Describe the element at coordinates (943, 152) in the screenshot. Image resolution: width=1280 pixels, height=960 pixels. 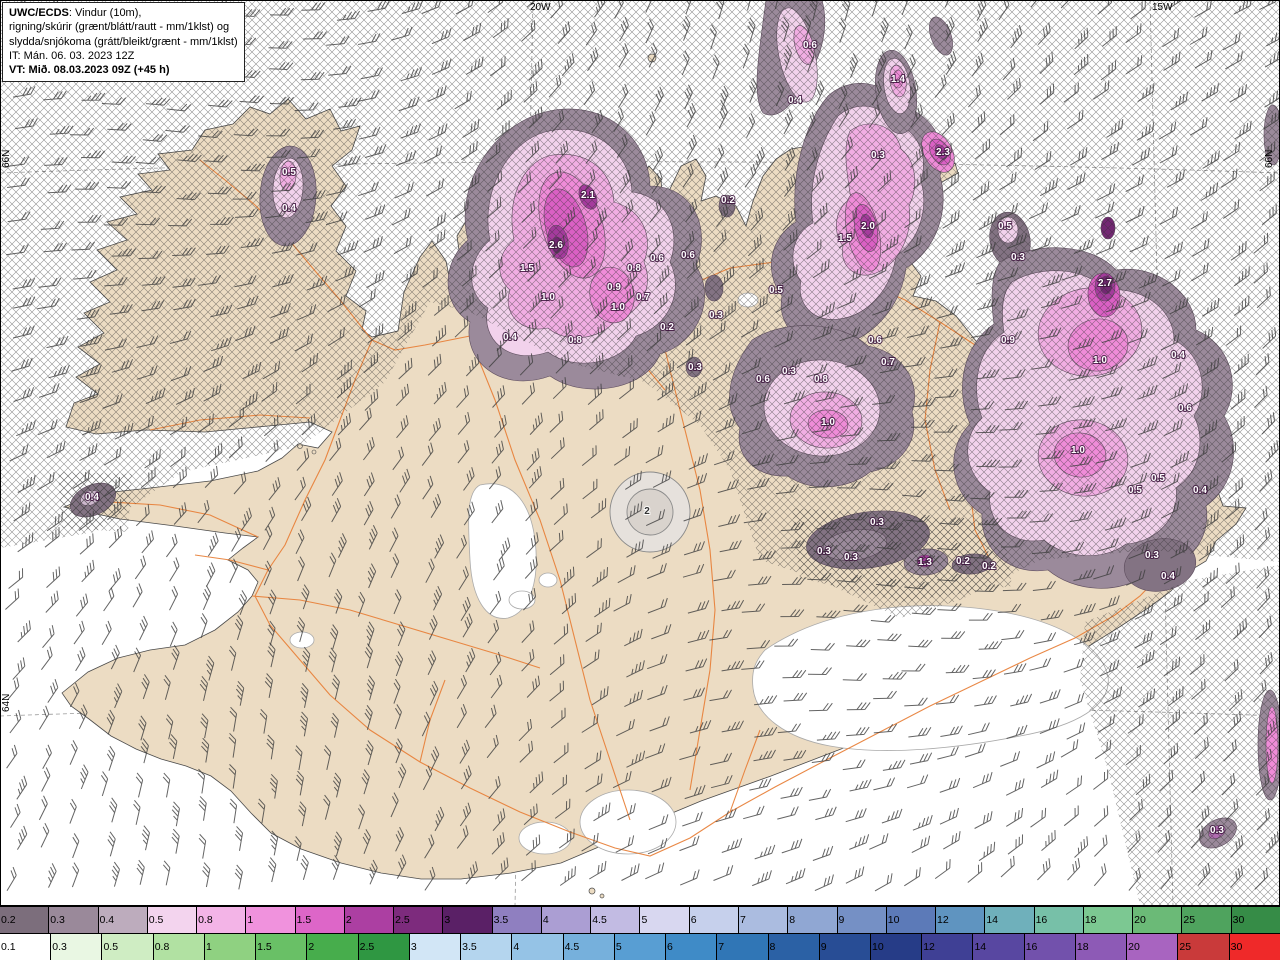
I see `contour-value-label: 2.3` at that location.